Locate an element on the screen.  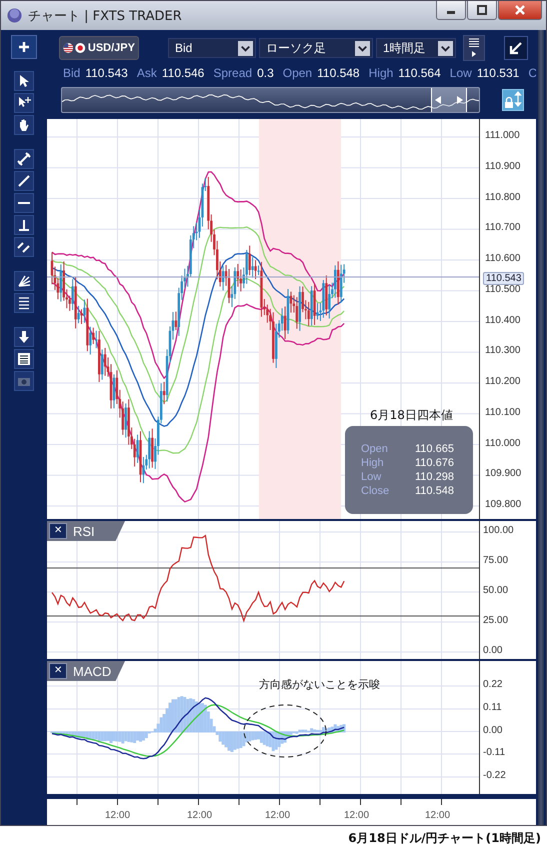
chart-type-dropdown: ローソク足 is located at coordinates (316, 48).